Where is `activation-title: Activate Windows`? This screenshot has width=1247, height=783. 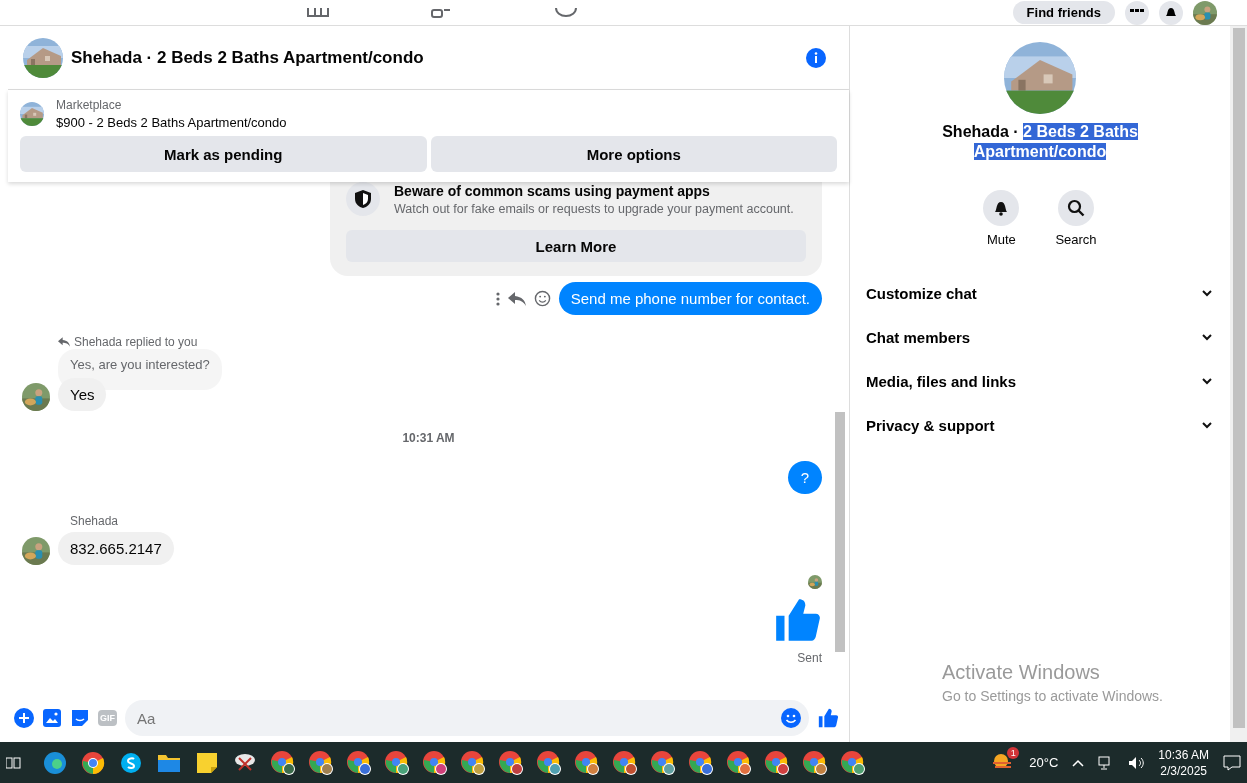 activation-title: Activate Windows is located at coordinates (1021, 672).